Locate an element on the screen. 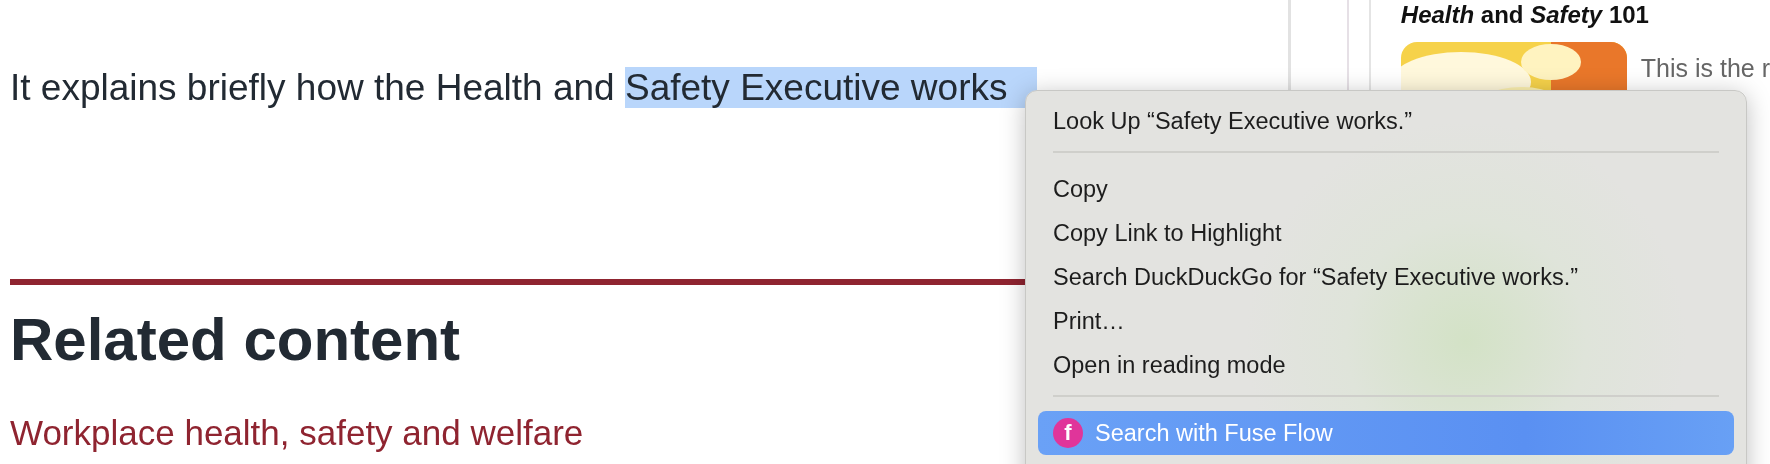  card-description: This is the r is located at coordinates (1705, 69).